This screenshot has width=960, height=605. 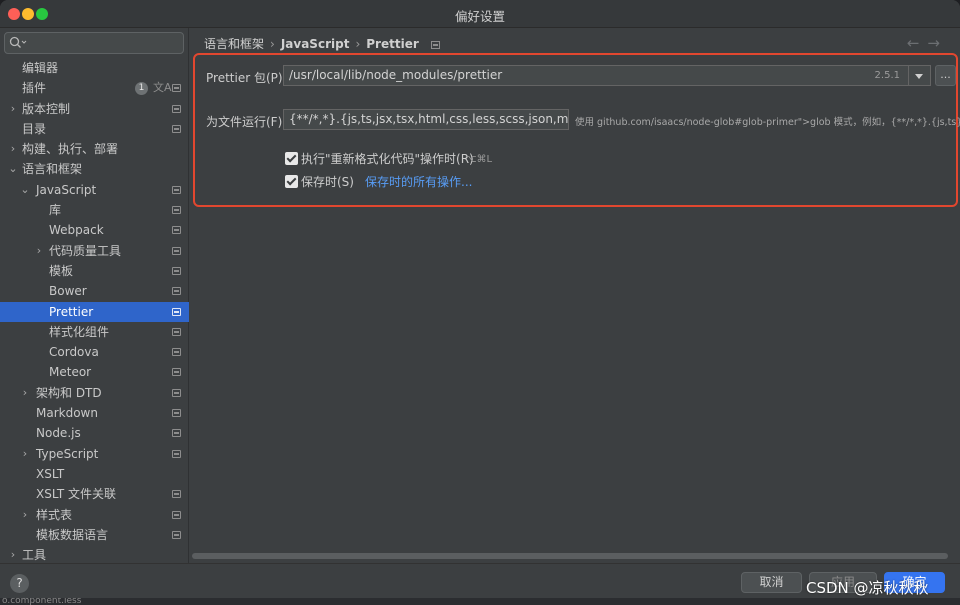 I want to click on sidebar-item: › TypeScript, so click(x=94, y=454).